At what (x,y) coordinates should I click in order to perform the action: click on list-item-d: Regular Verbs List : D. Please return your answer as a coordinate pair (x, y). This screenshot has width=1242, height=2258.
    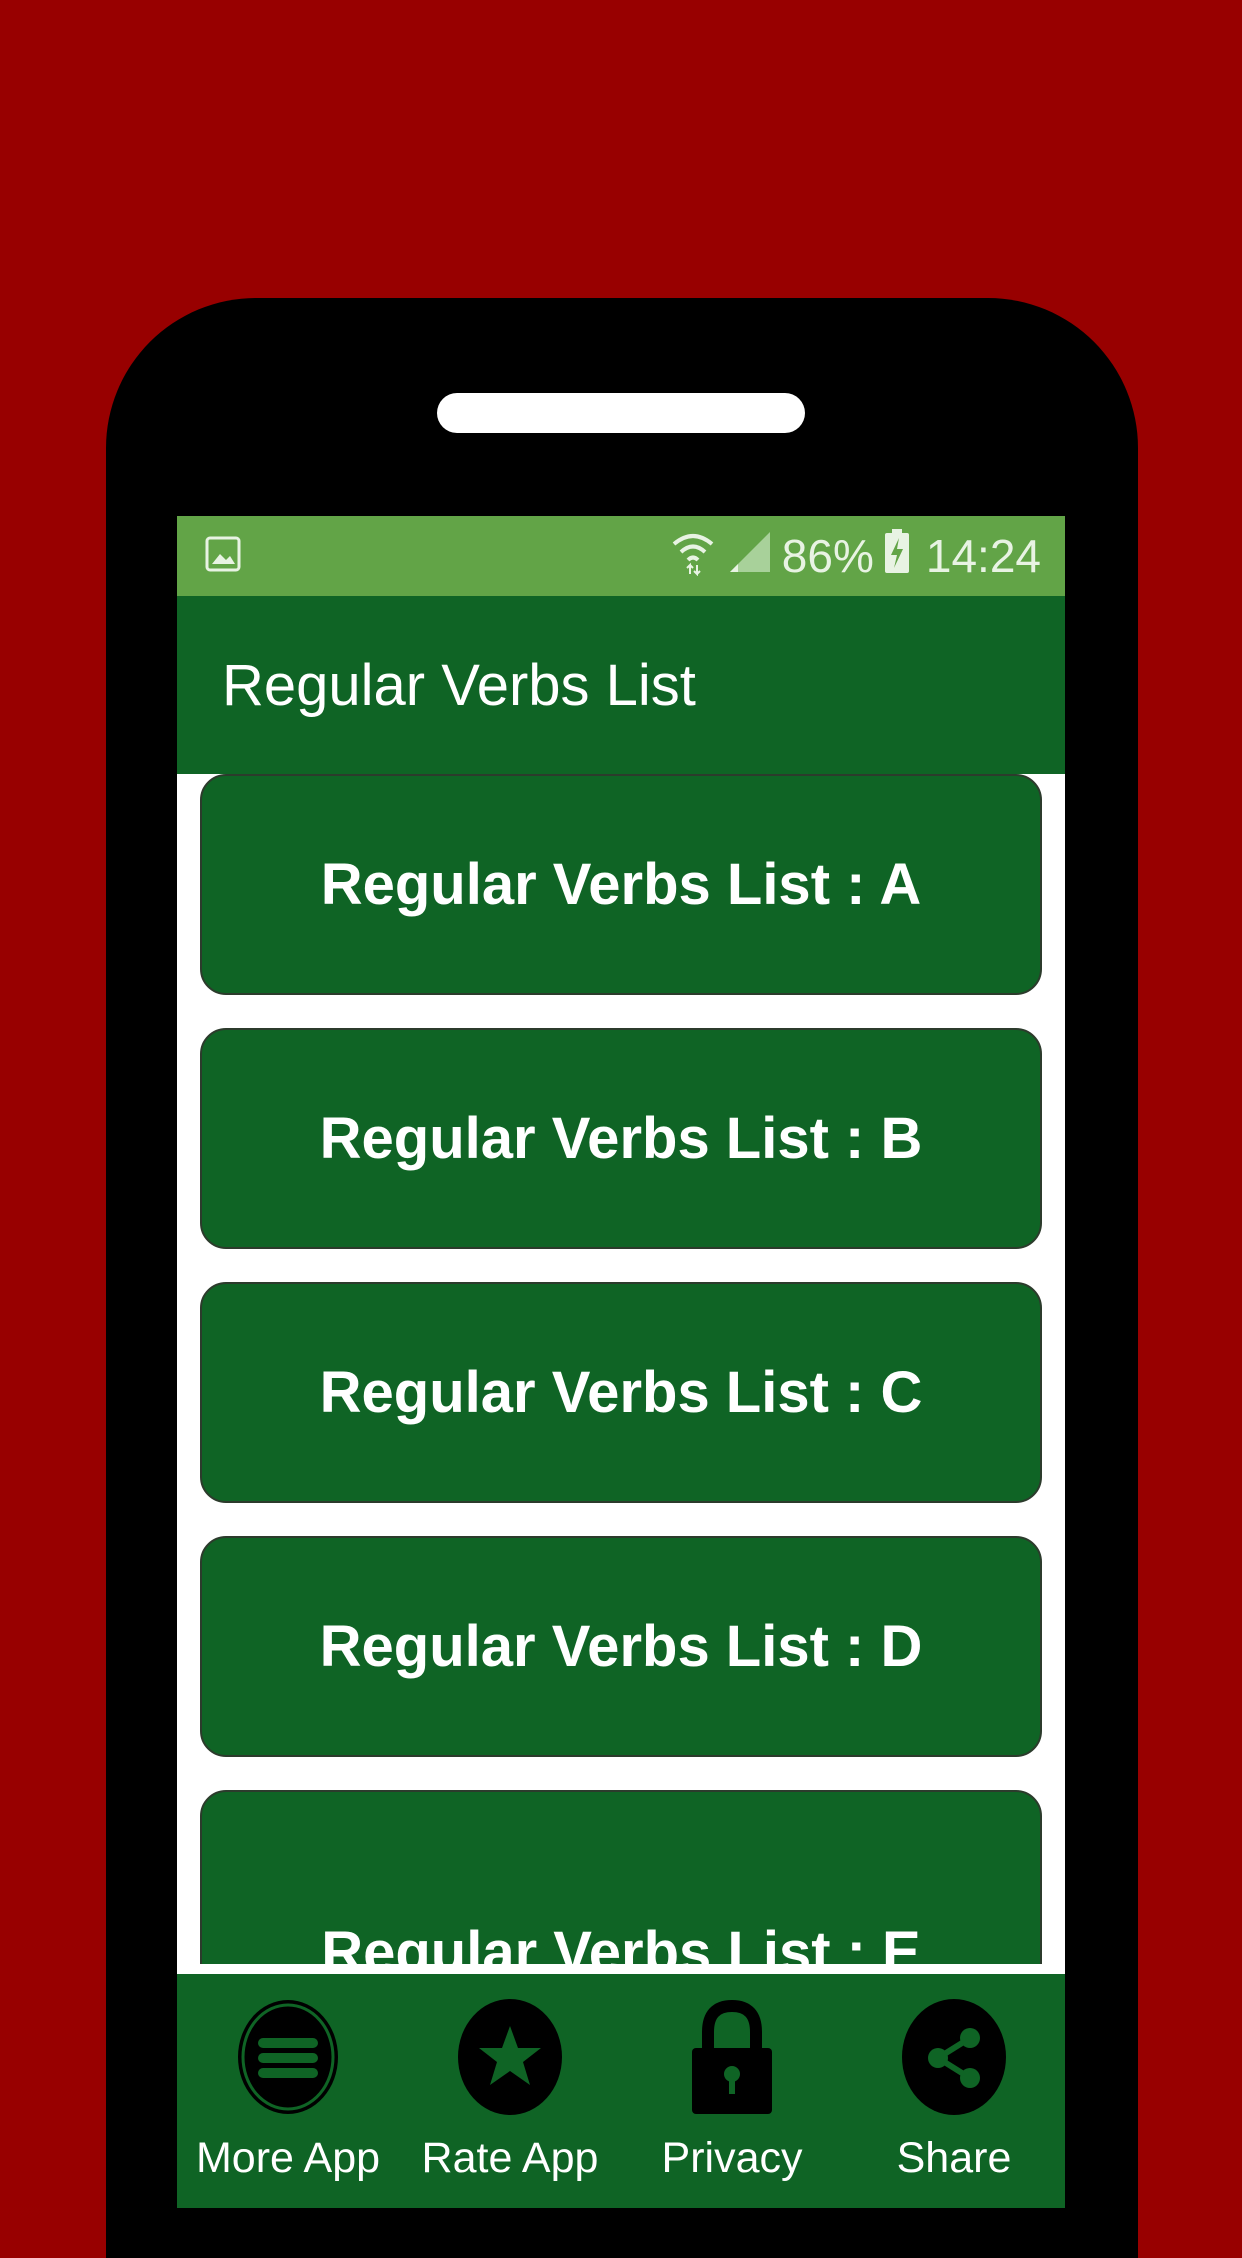
    Looking at the image, I should click on (621, 1646).